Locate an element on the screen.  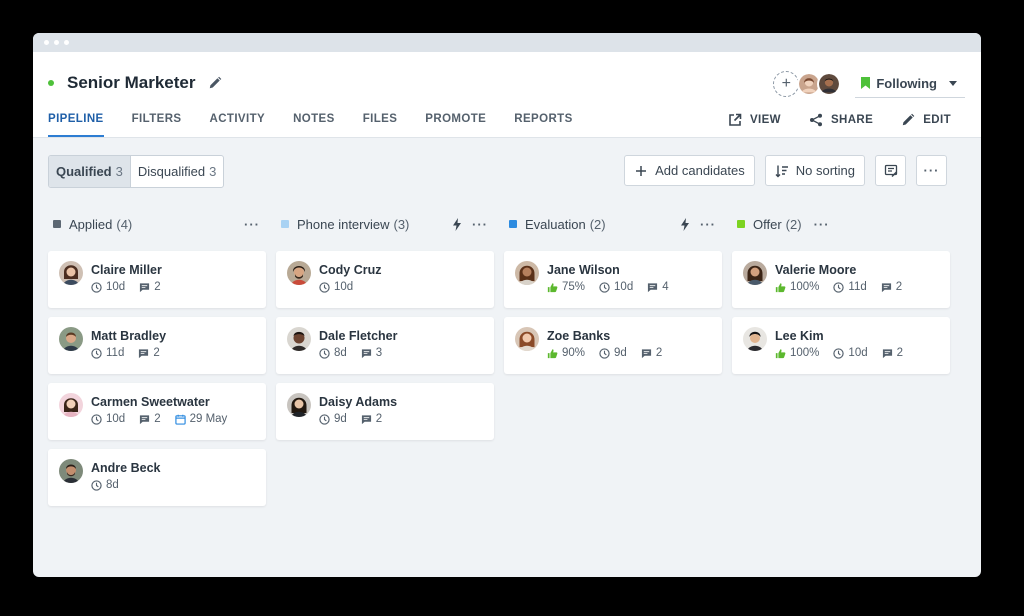
disqualified-count: 3 is located at coordinates (213, 171).